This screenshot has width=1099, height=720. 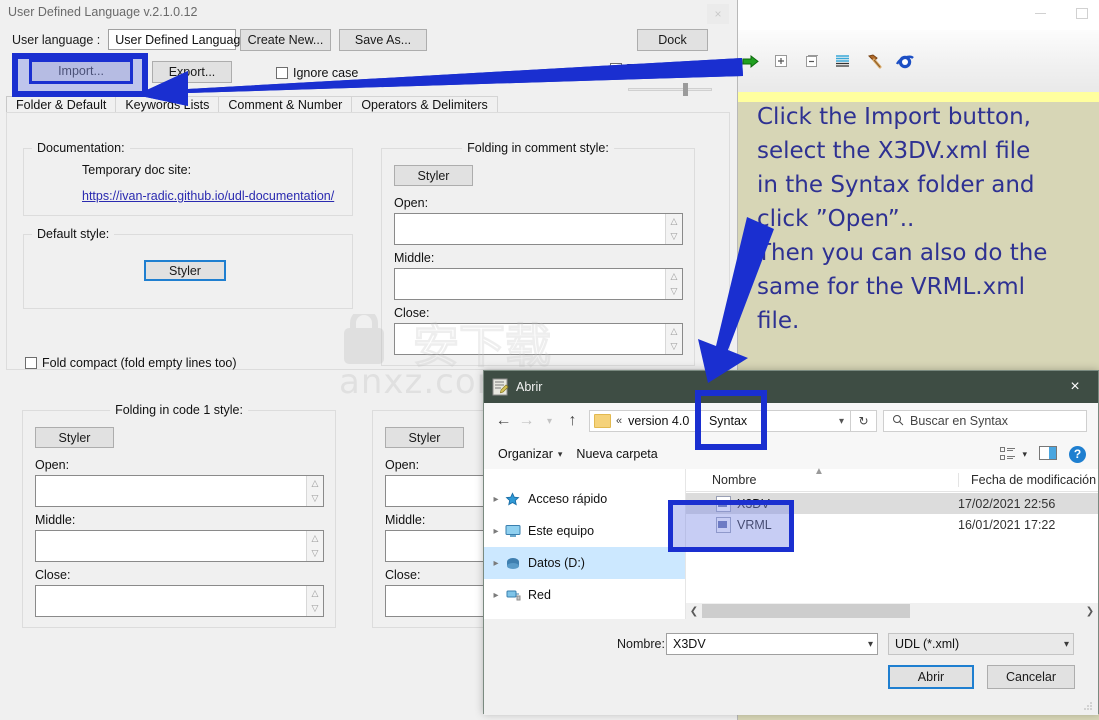 I want to click on recent-locations-chevron-icon: ▾, so click(x=549, y=421).